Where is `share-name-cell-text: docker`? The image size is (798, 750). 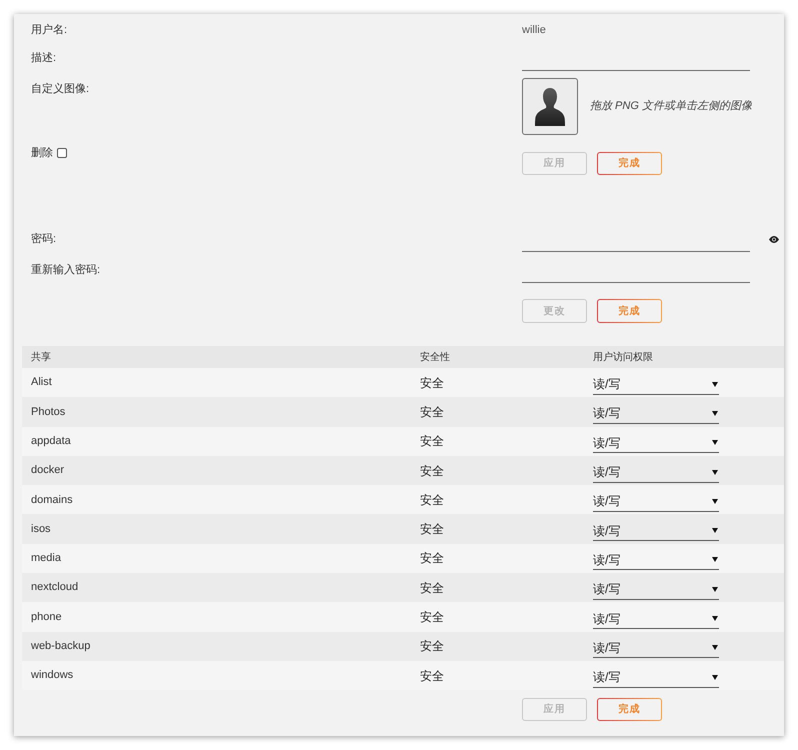 share-name-cell-text: docker is located at coordinates (47, 470).